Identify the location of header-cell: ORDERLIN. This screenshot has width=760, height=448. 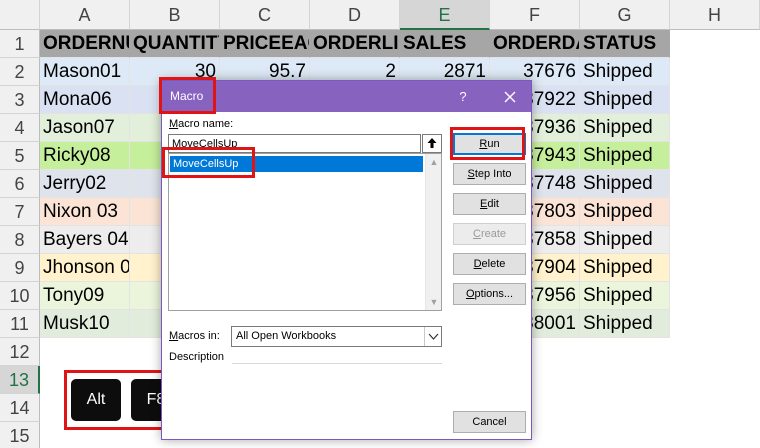
(355, 44).